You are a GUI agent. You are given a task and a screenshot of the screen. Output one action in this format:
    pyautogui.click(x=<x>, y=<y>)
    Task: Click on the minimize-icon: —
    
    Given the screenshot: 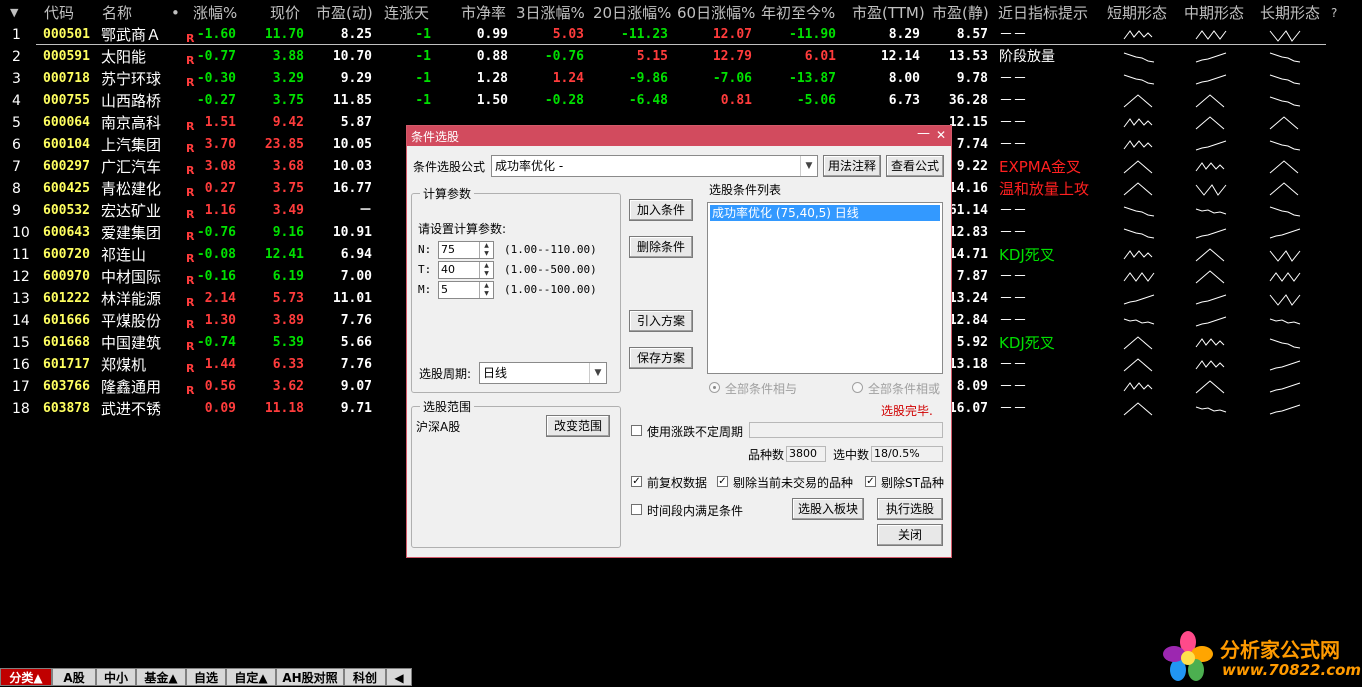 What is the action you would take?
    pyautogui.click(x=923, y=133)
    